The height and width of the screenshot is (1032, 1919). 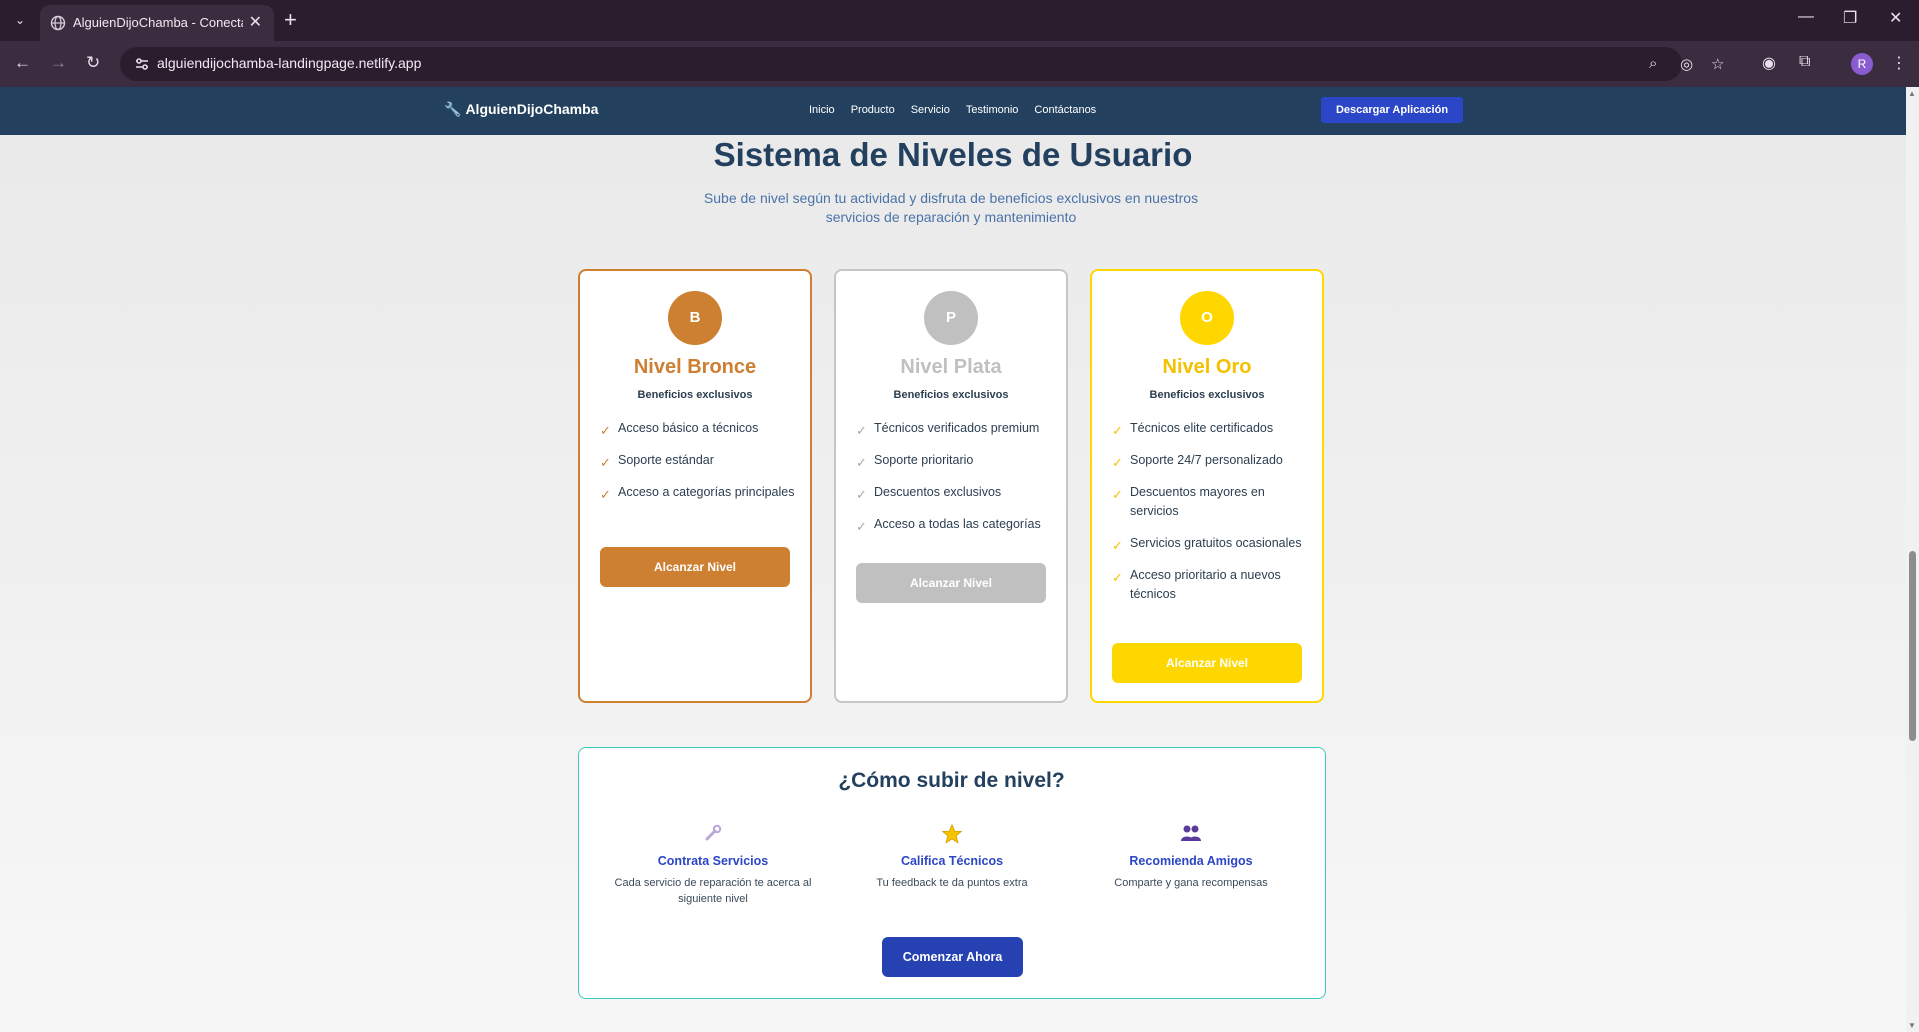 I want to click on star-icon, so click(x=952, y=835).